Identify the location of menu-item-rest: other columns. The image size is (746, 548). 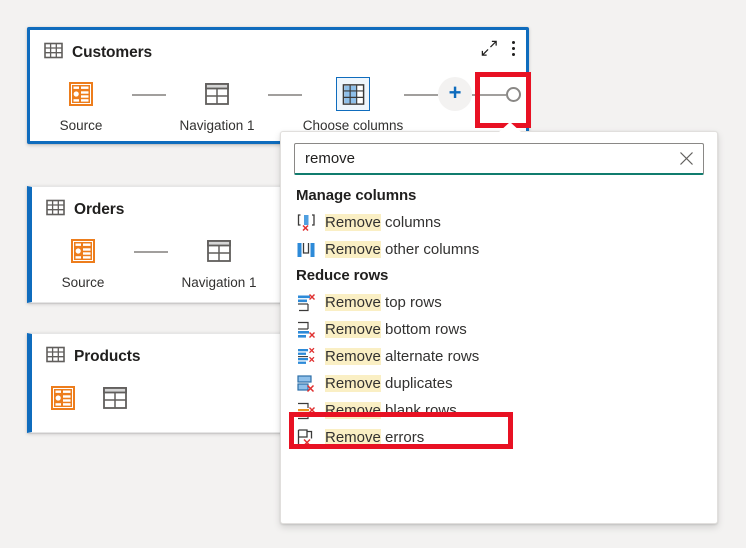
(430, 249).